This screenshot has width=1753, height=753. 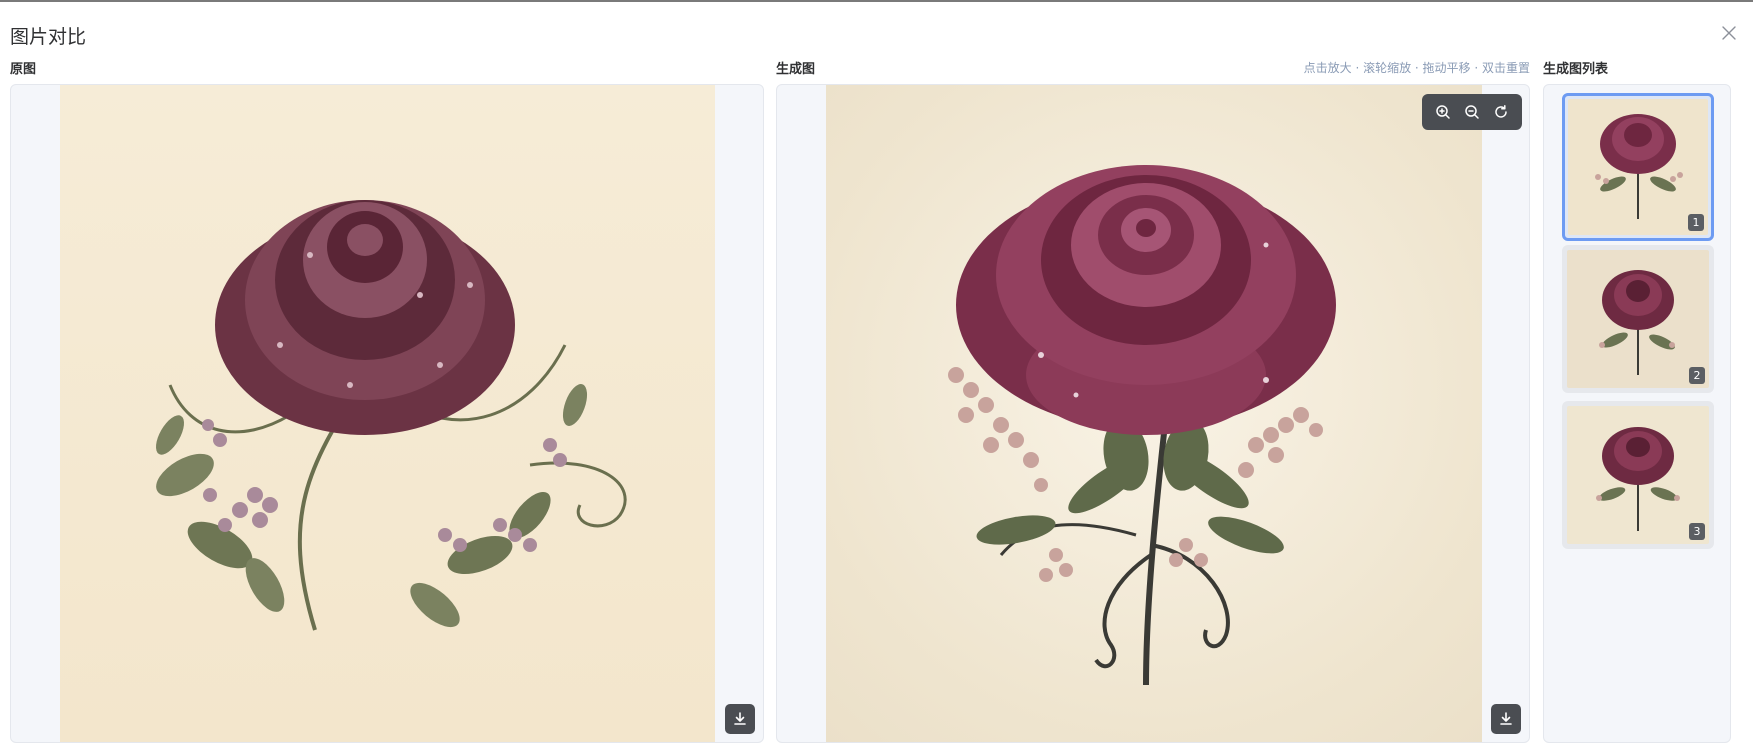 I want to click on download-original-button, so click(x=740, y=719).